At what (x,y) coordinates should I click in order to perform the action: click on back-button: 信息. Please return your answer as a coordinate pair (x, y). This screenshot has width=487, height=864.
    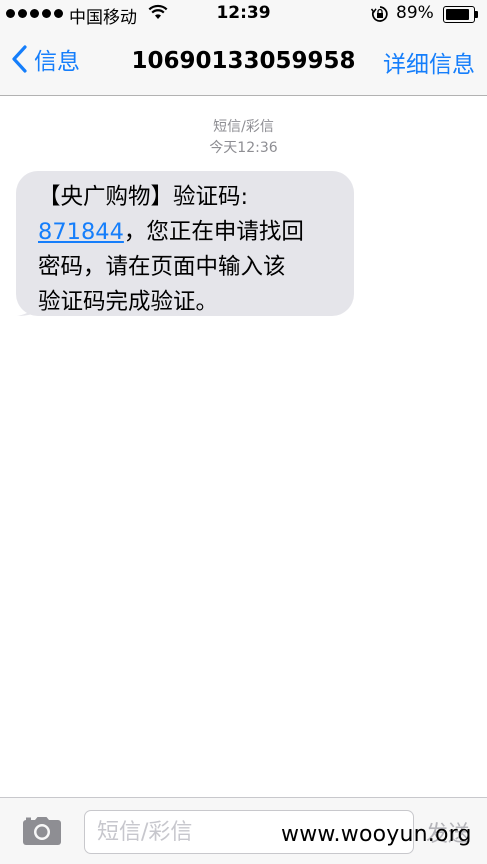
    Looking at the image, I should click on (45, 59).